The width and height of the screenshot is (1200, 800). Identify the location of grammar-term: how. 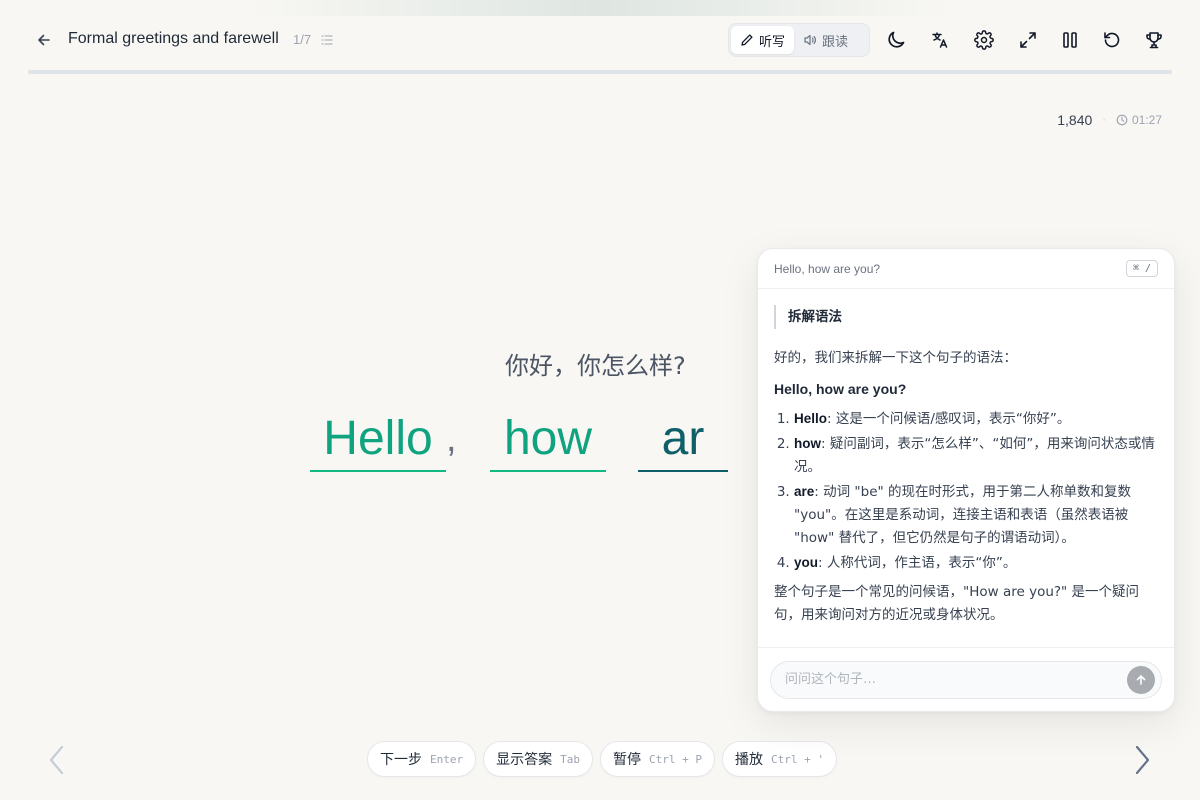
(807, 443).